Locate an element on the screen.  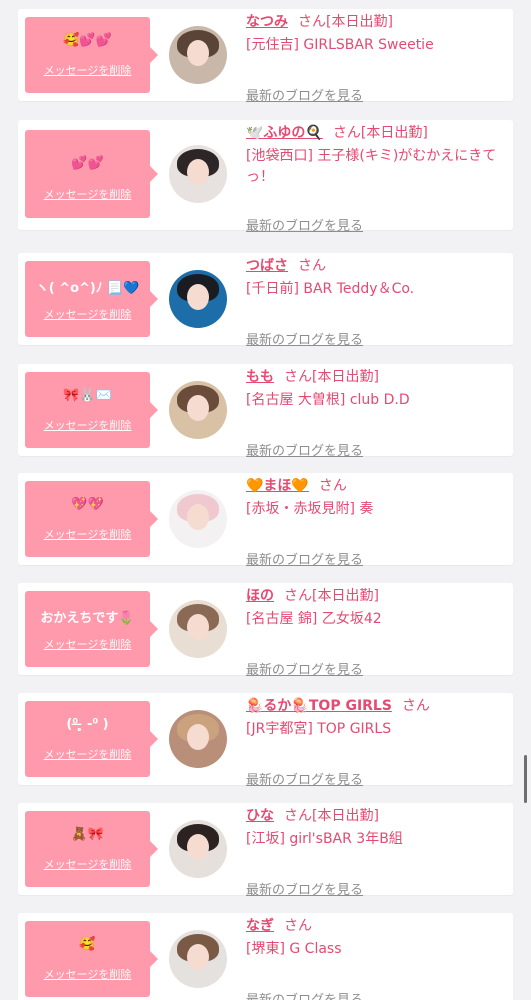
name-line: なつみ さん[本日出勤] is located at coordinates (375, 22).